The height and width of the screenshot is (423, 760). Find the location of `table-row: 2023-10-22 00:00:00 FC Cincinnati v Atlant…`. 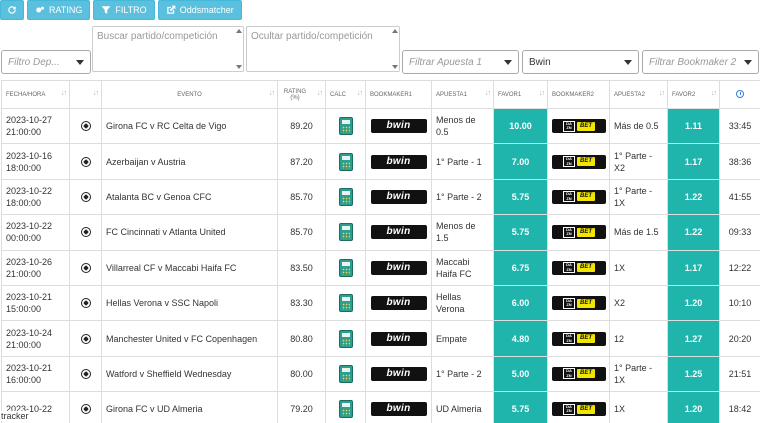

table-row: 2023-10-22 00:00:00 FC Cincinnati v Atlant… is located at coordinates (380, 232).